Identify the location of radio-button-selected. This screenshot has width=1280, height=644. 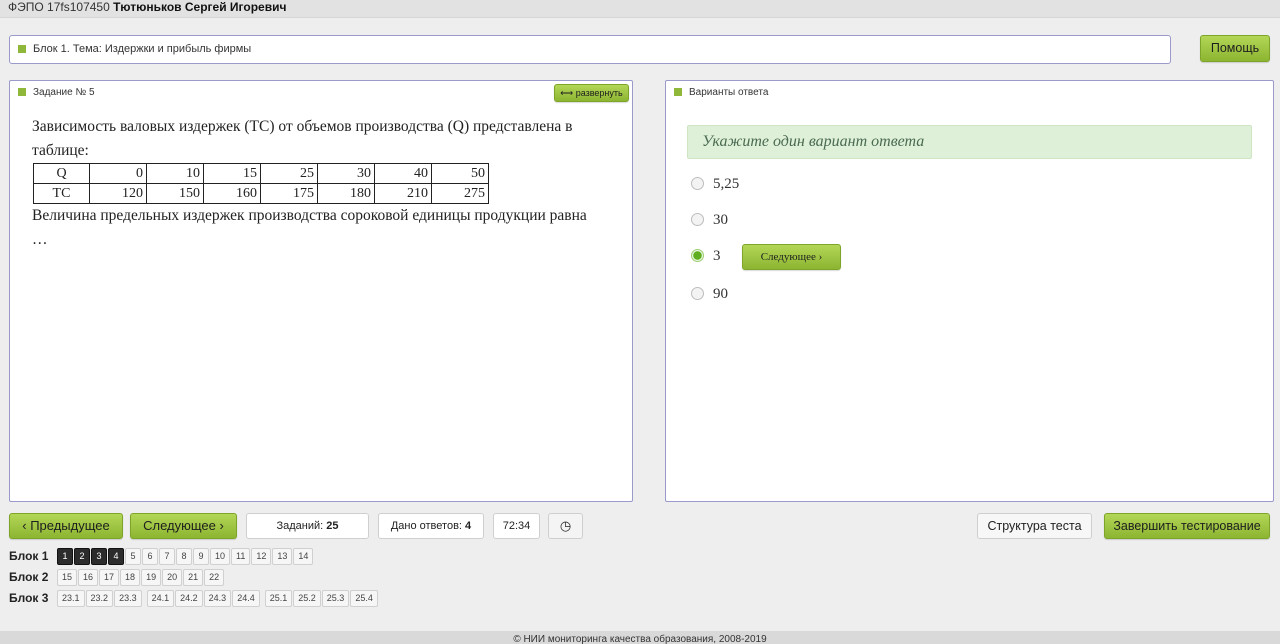
(697, 255).